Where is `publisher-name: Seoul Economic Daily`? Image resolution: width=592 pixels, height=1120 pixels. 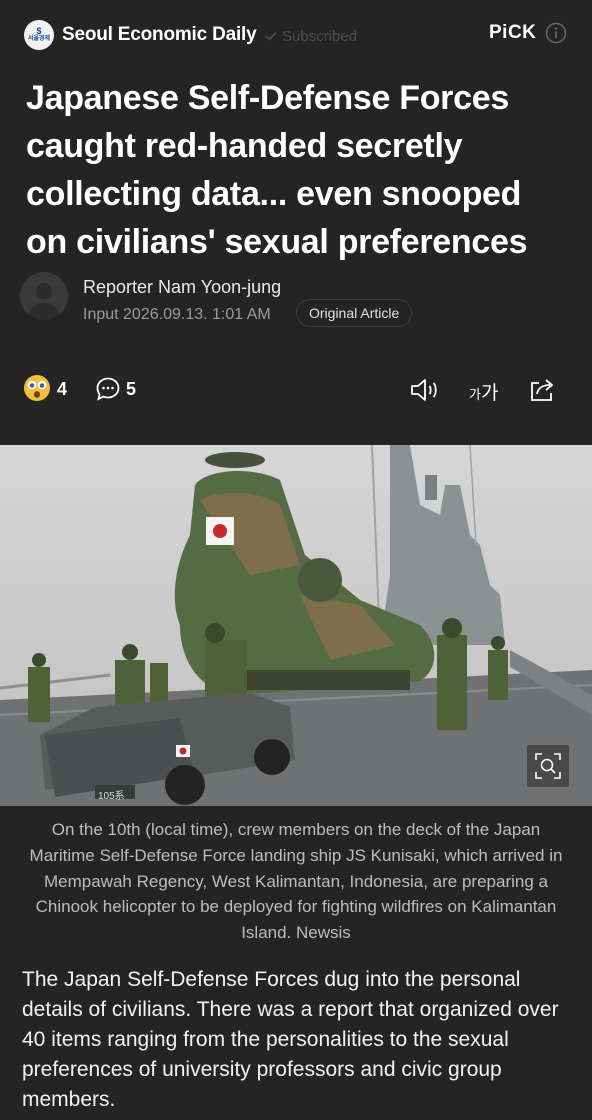 publisher-name: Seoul Economic Daily is located at coordinates (159, 35).